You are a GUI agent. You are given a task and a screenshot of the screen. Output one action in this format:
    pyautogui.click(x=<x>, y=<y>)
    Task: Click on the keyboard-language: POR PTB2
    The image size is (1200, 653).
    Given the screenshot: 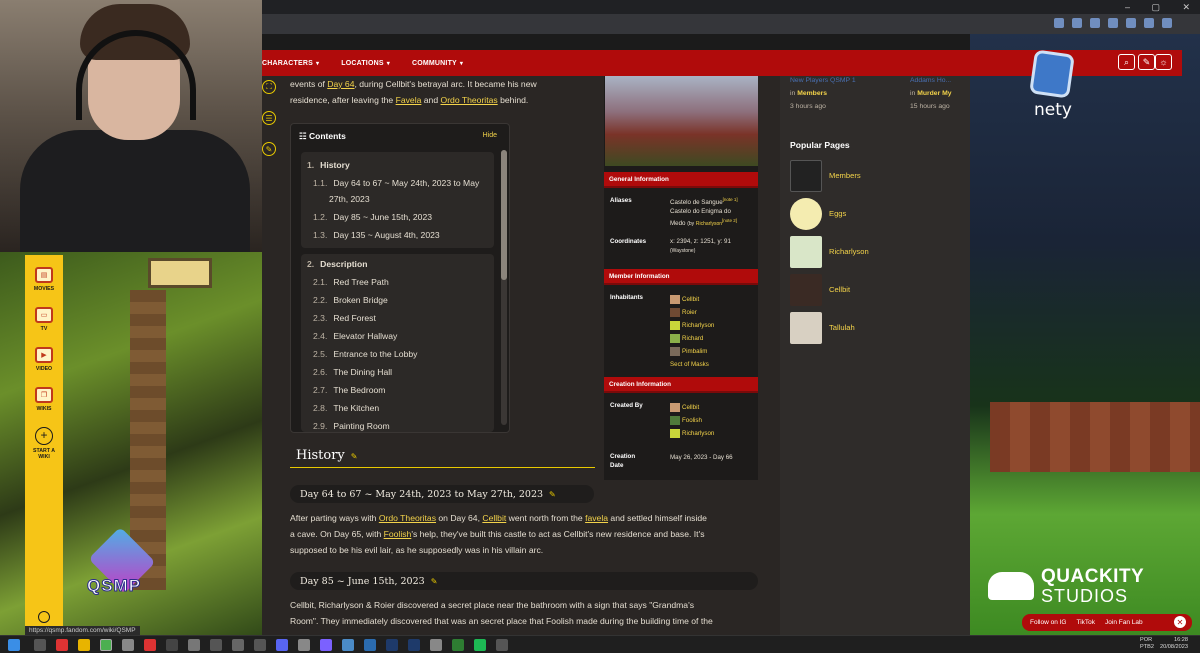 What is the action you would take?
    pyautogui.click(x=1147, y=644)
    